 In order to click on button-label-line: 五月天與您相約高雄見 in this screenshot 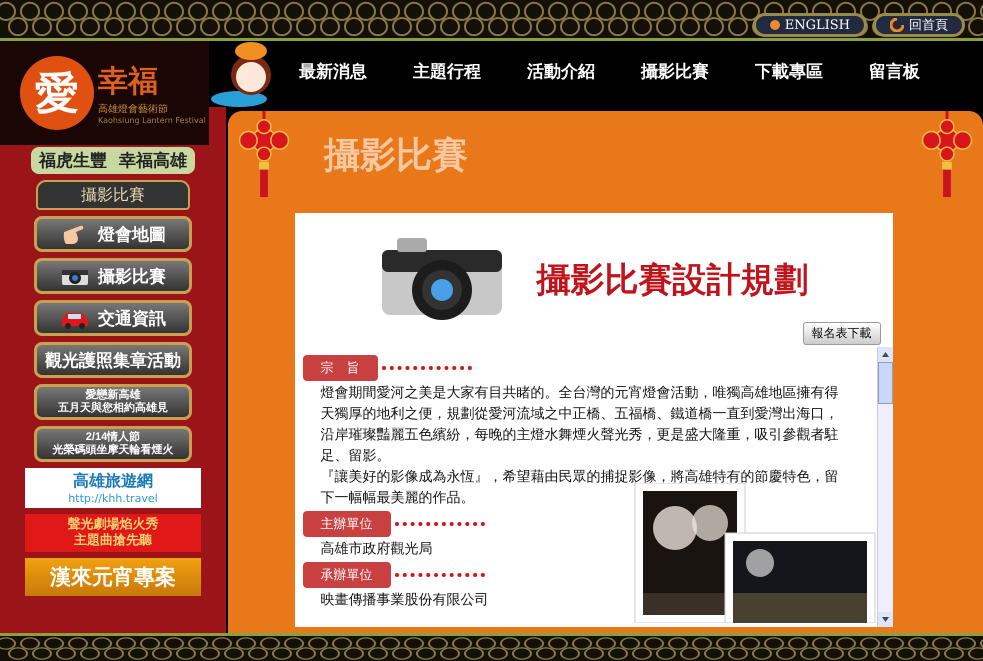, I will do `click(113, 408)`.